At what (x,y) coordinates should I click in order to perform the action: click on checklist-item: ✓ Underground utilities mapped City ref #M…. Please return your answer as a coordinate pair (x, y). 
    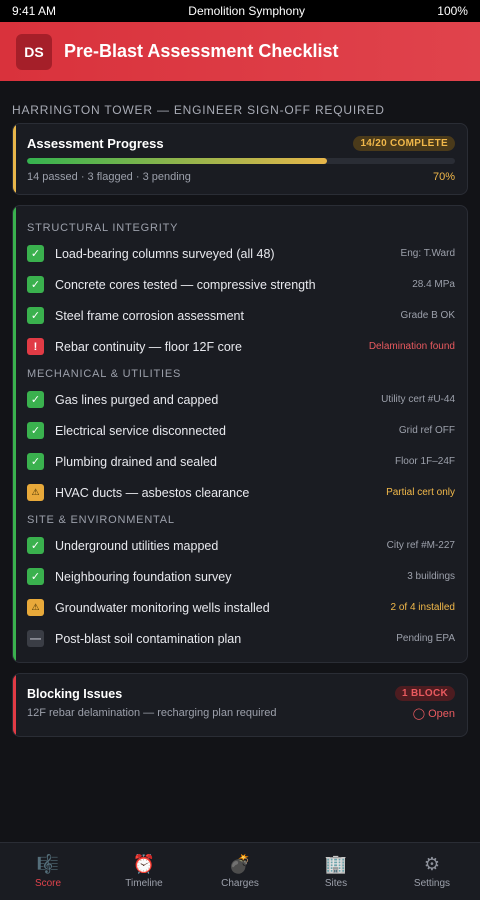
    Looking at the image, I should click on (241, 545).